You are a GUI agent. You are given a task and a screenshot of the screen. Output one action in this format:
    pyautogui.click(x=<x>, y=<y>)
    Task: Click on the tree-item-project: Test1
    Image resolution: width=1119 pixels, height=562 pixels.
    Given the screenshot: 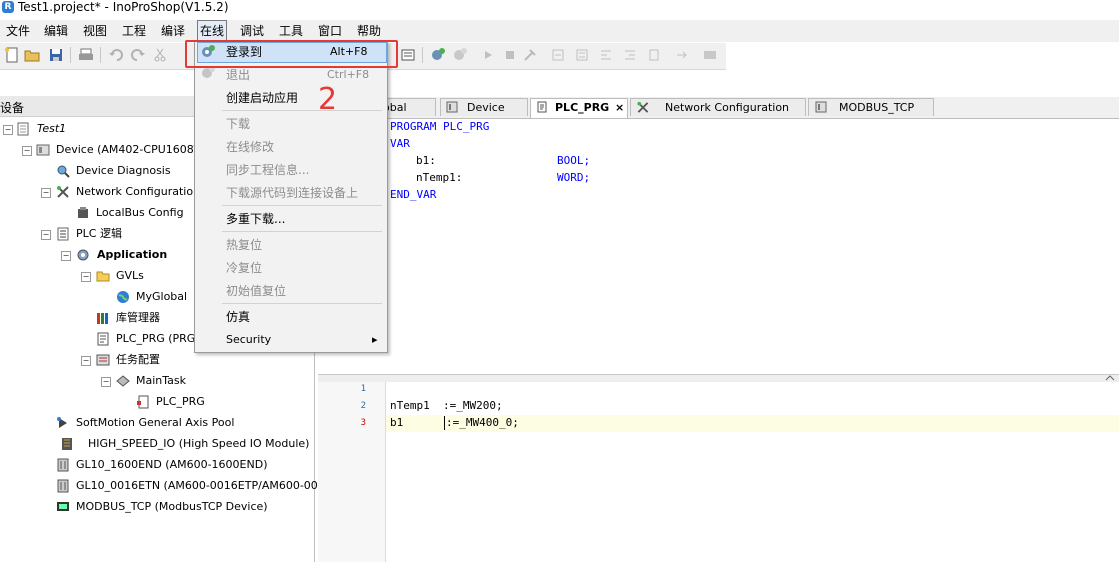 What is the action you would take?
    pyautogui.click(x=51, y=129)
    